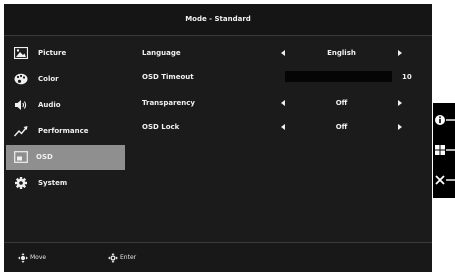 The width and height of the screenshot is (455, 275). I want to click on info-hotkey, so click(444, 120).